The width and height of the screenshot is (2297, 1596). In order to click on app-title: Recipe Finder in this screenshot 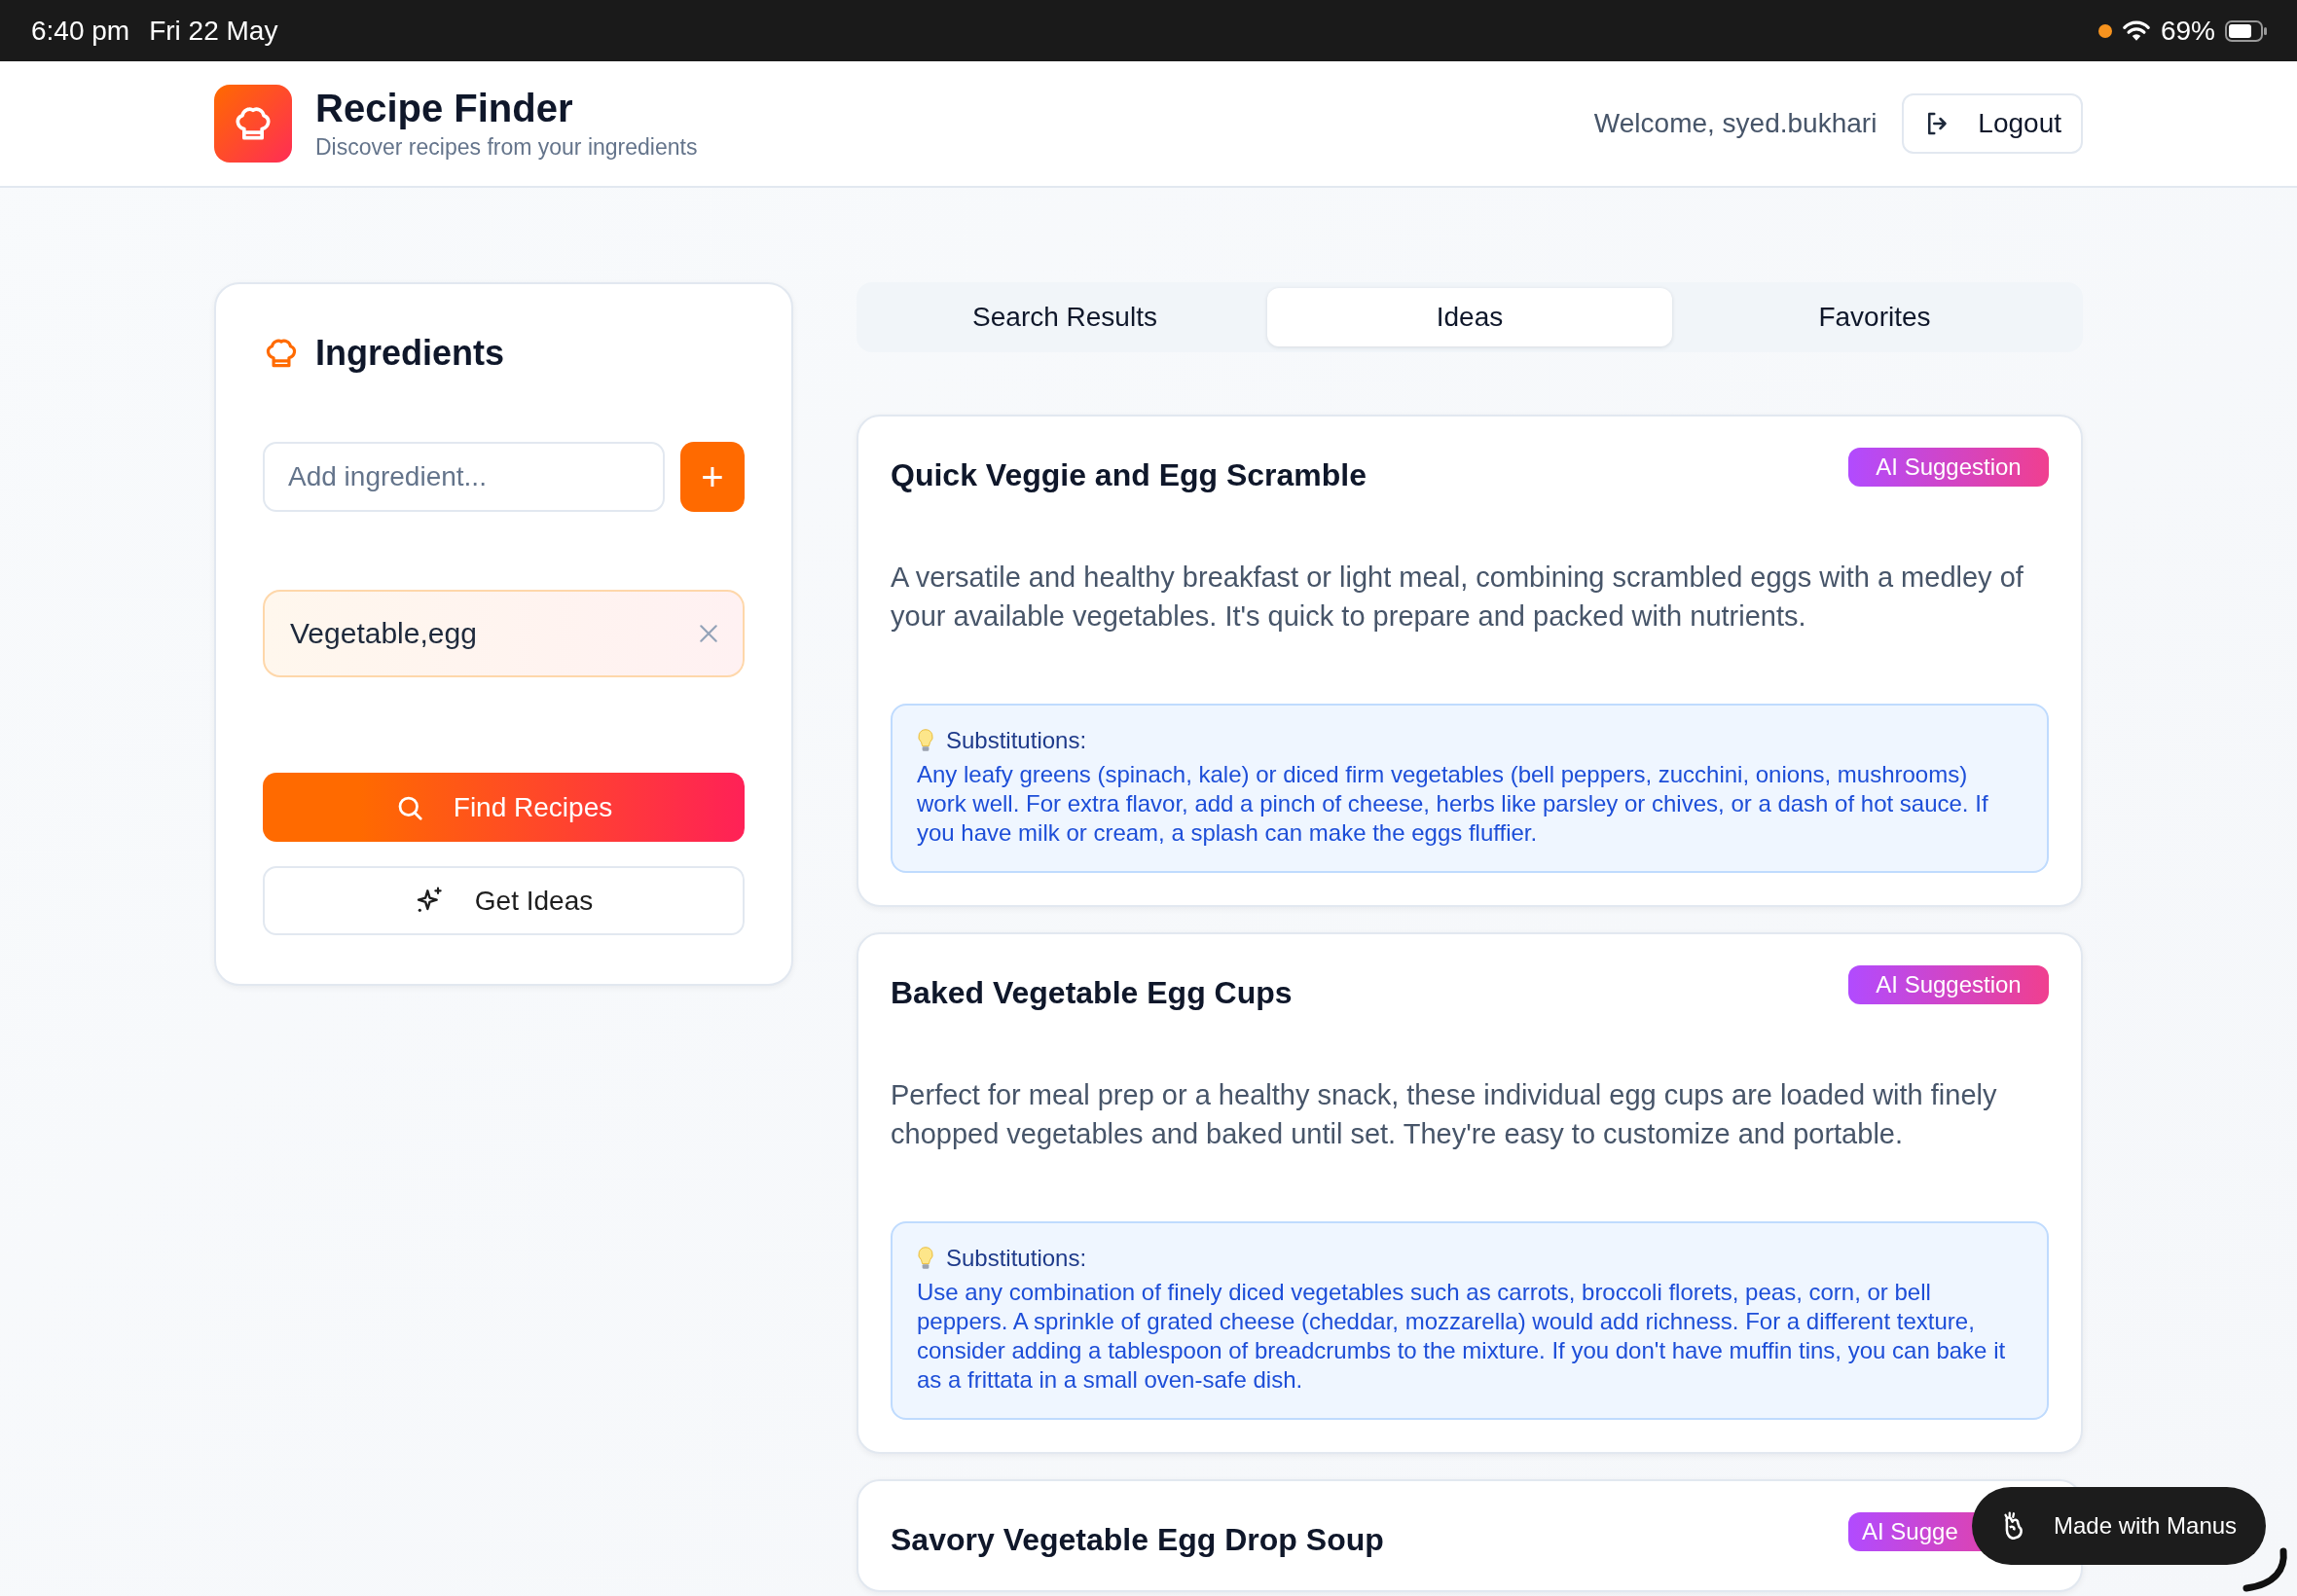, I will do `click(444, 108)`.